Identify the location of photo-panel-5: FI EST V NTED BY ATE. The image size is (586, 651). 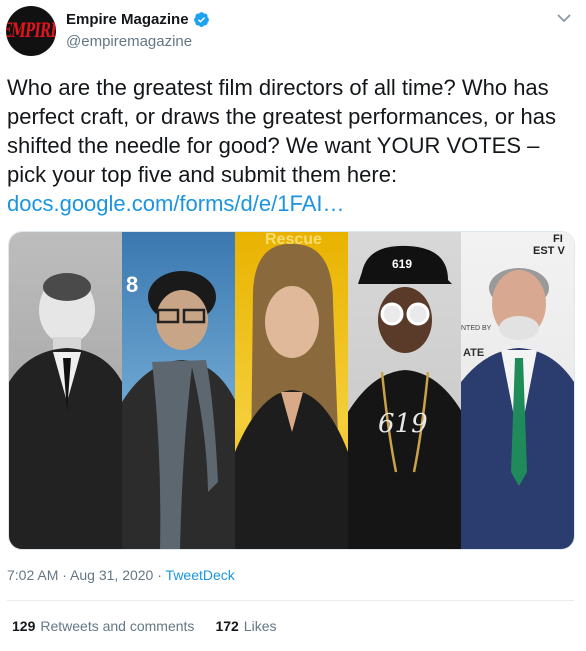
(517, 390).